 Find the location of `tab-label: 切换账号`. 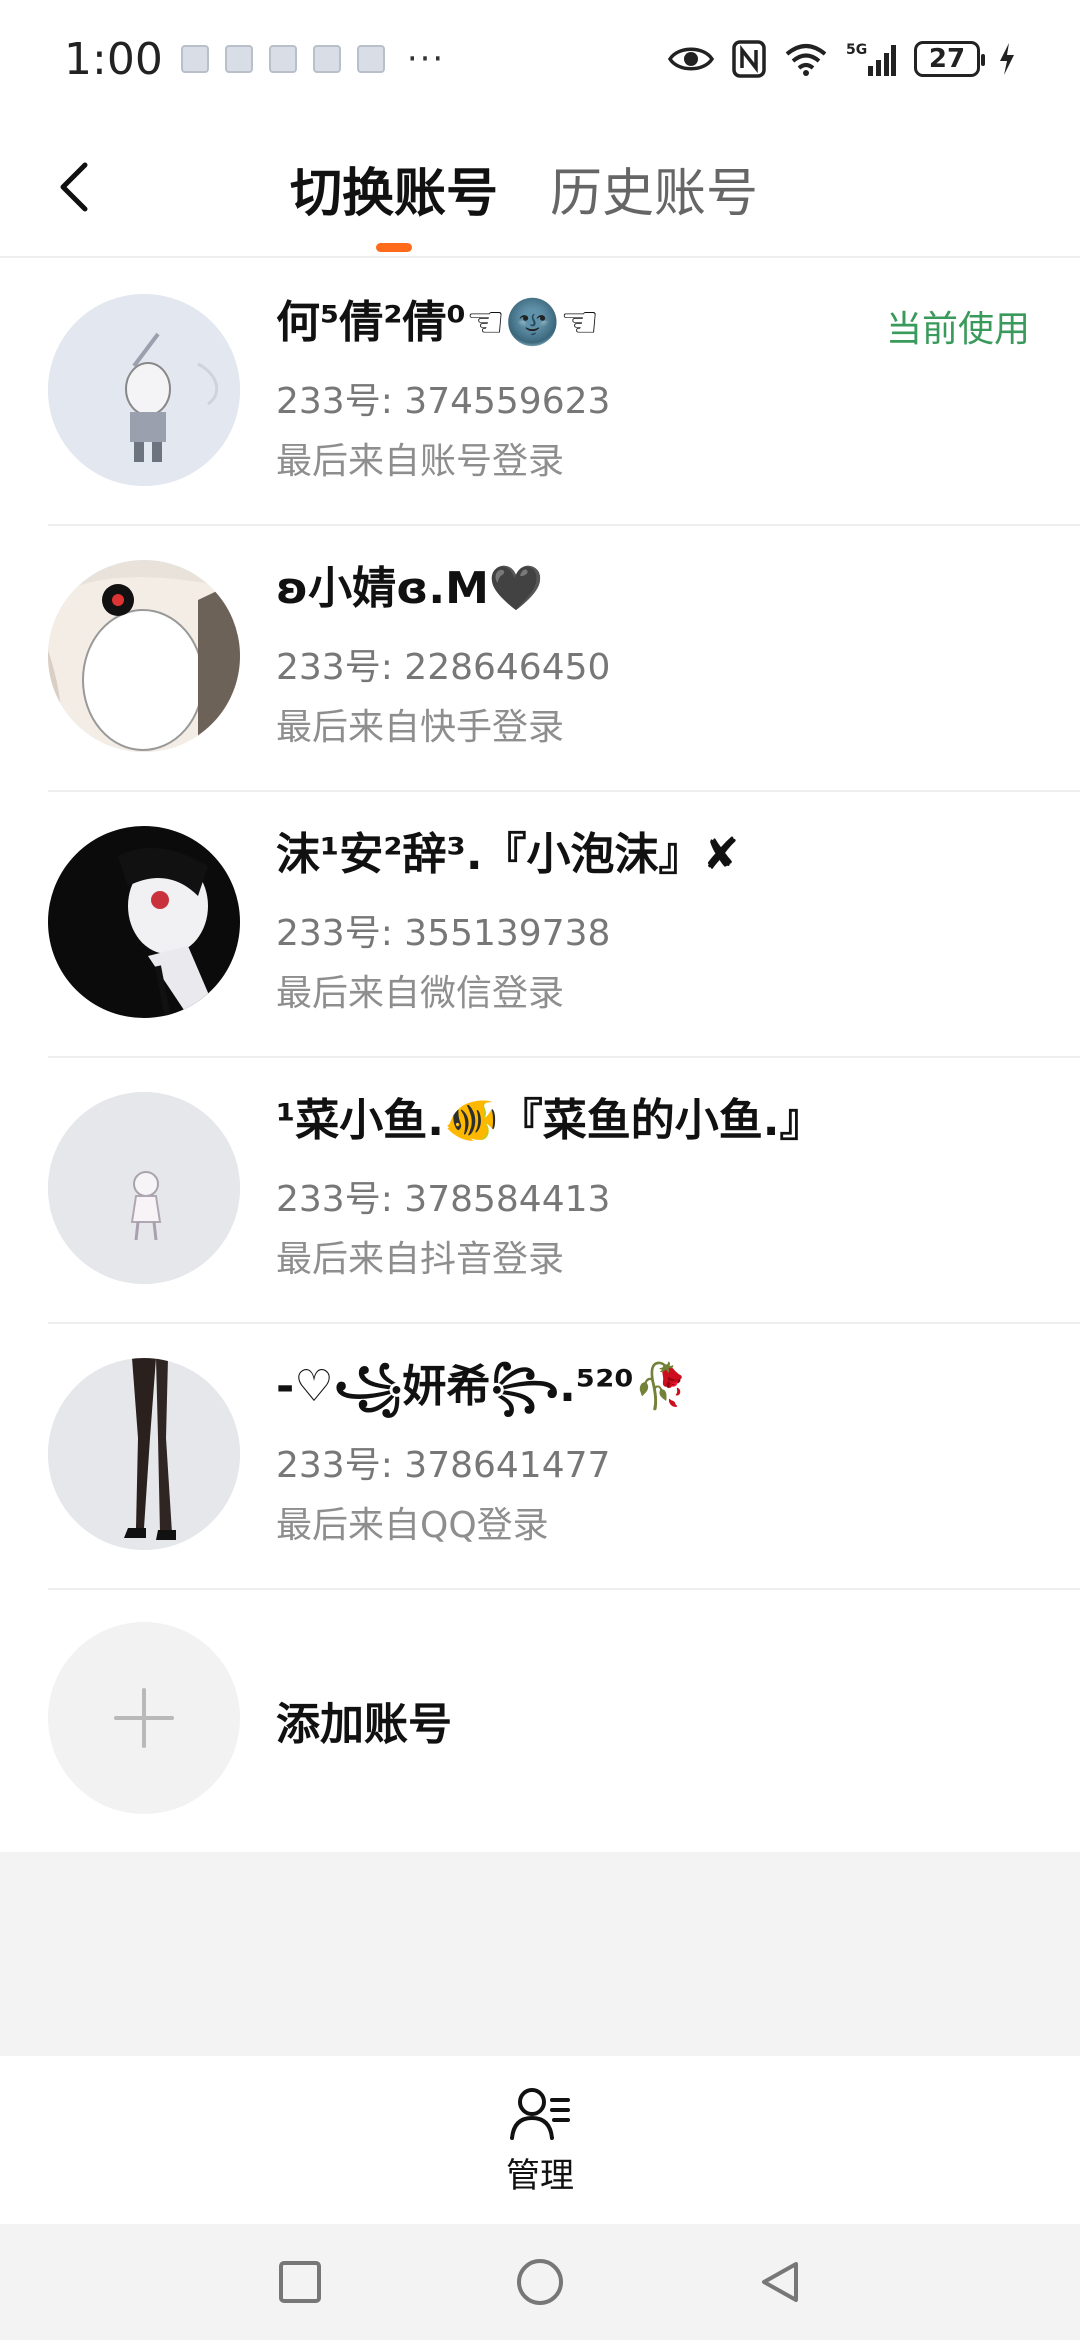

tab-label: 切换账号 is located at coordinates (394, 193).